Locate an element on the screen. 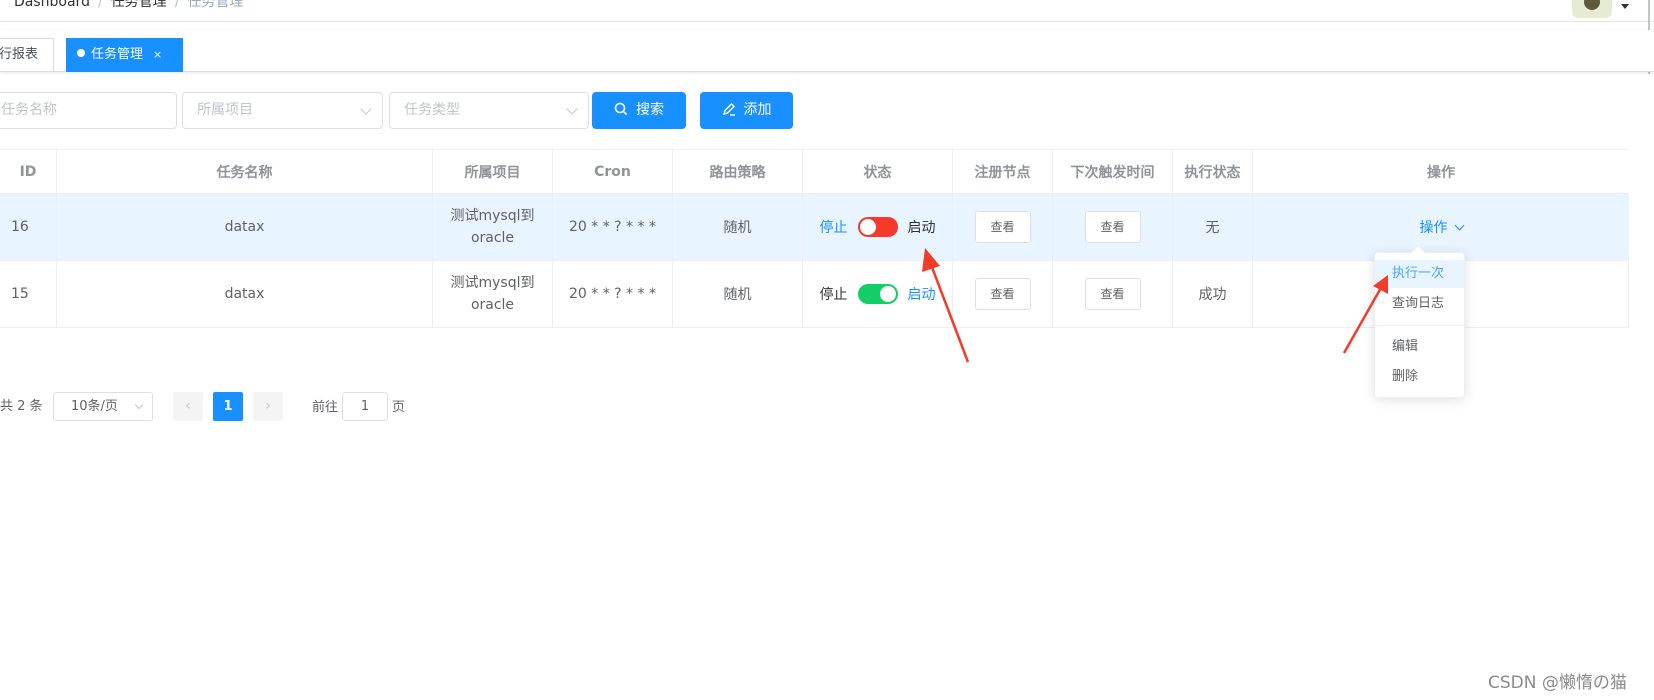 Image resolution: width=1654 pixels, height=700 pixels. menu-item-edit: 编辑 is located at coordinates (1419, 347).